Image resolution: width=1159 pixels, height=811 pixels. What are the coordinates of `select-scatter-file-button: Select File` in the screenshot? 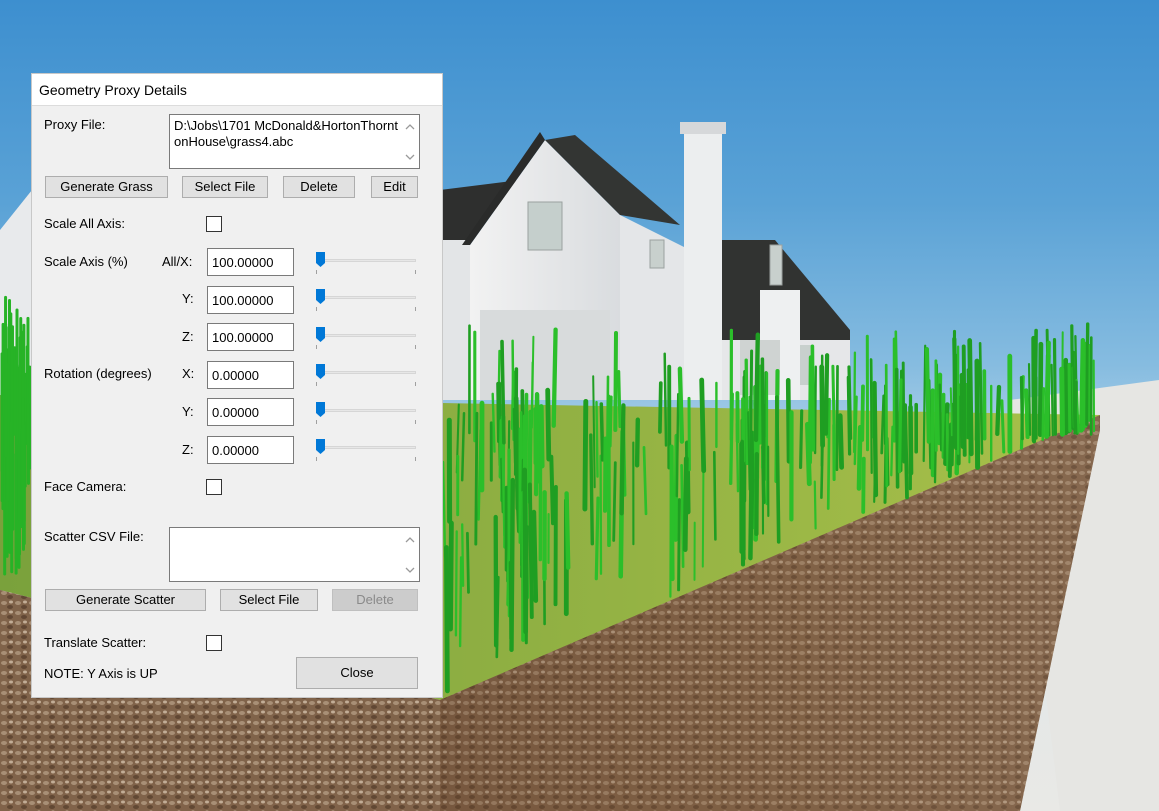 It's located at (269, 600).